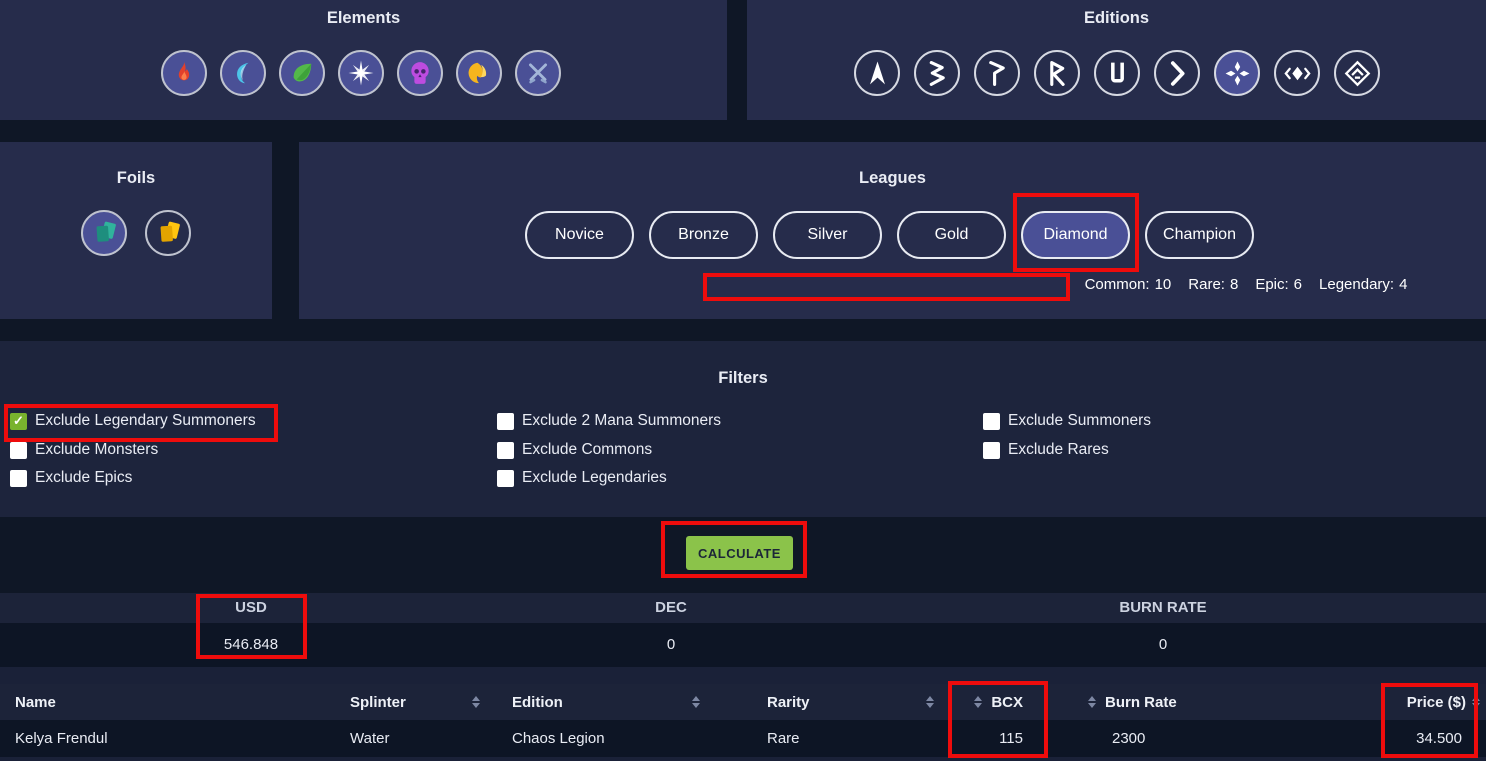 This screenshot has height=761, width=1486. Describe the element at coordinates (104, 233) in the screenshot. I see `foil-regular-button` at that location.